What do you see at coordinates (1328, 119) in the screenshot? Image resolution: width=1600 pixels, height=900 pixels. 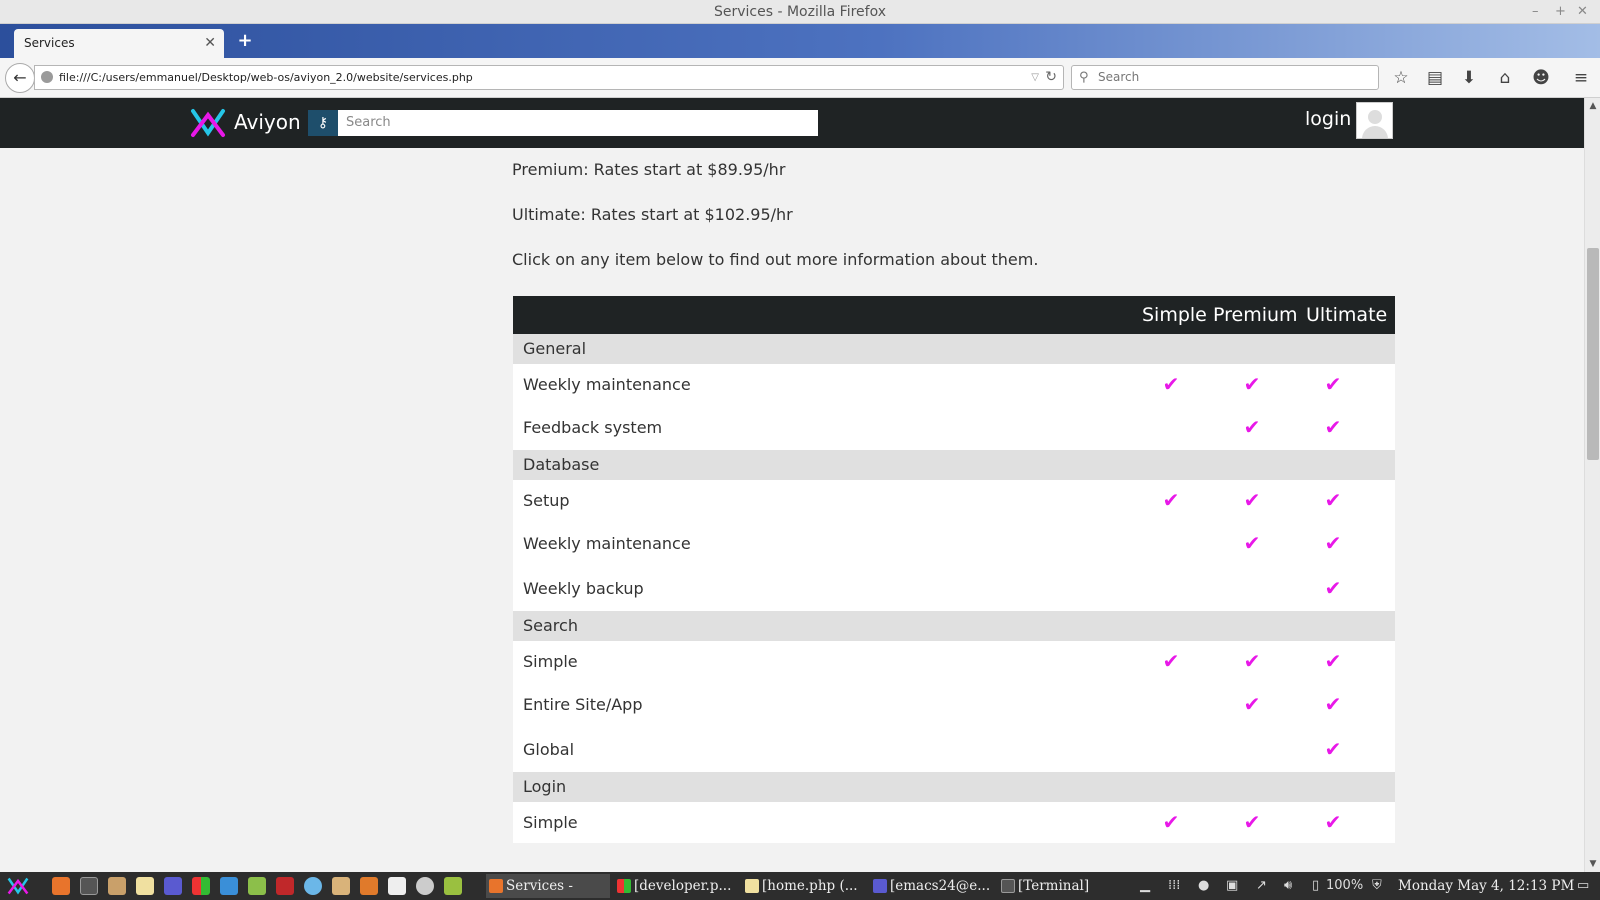 I see `login-link: login` at bounding box center [1328, 119].